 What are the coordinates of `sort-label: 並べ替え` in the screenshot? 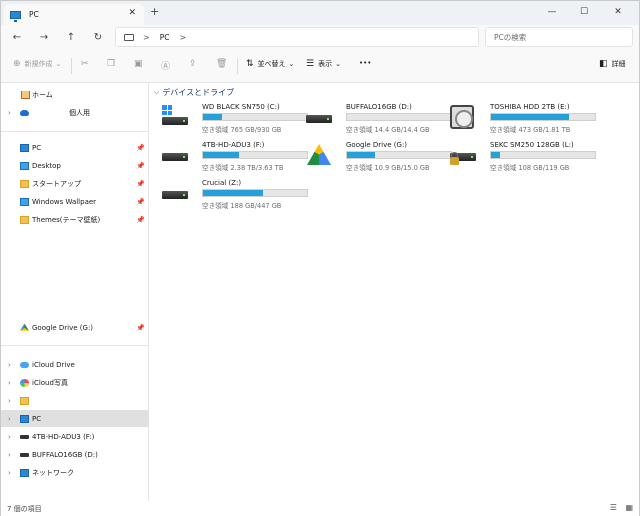 It's located at (271, 64).